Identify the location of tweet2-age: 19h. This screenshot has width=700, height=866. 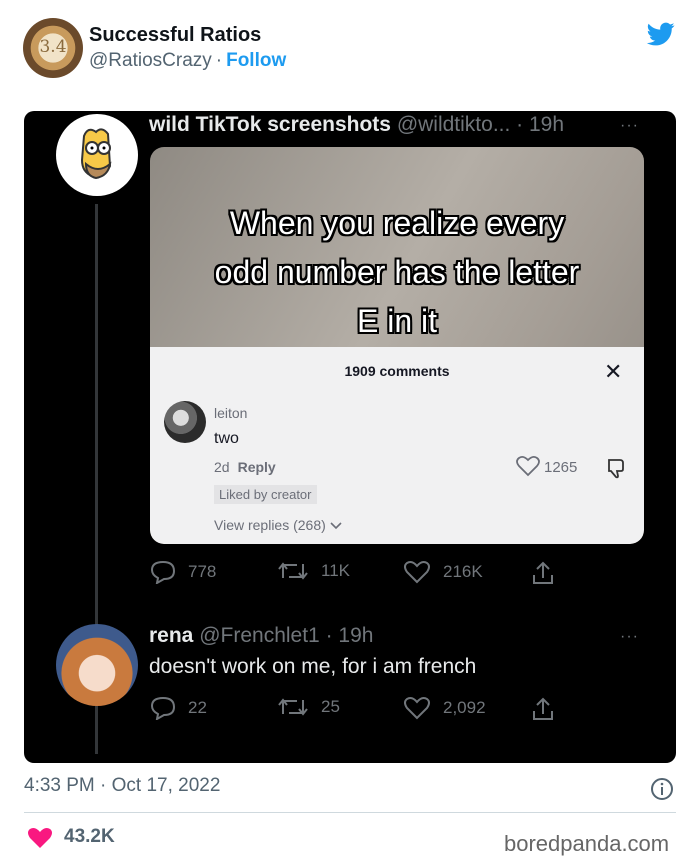
(356, 635).